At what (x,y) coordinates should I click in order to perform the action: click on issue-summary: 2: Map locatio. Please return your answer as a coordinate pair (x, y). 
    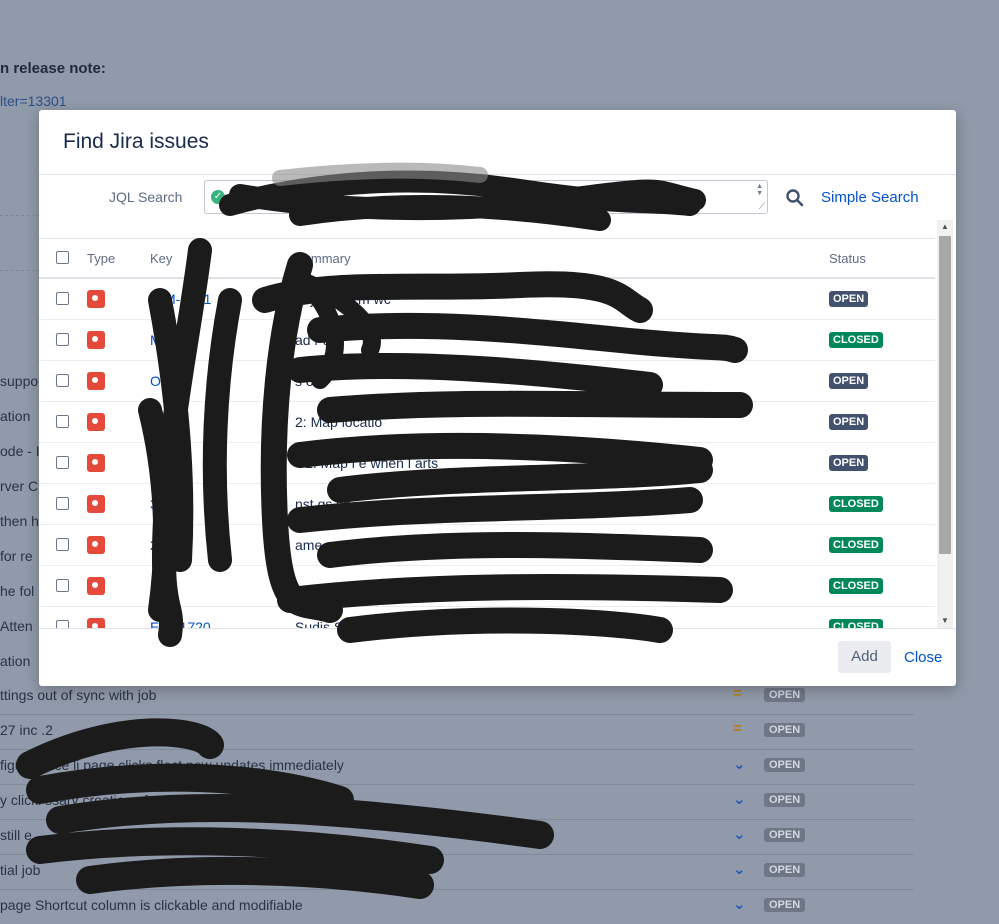
    Looking at the image, I should click on (339, 422).